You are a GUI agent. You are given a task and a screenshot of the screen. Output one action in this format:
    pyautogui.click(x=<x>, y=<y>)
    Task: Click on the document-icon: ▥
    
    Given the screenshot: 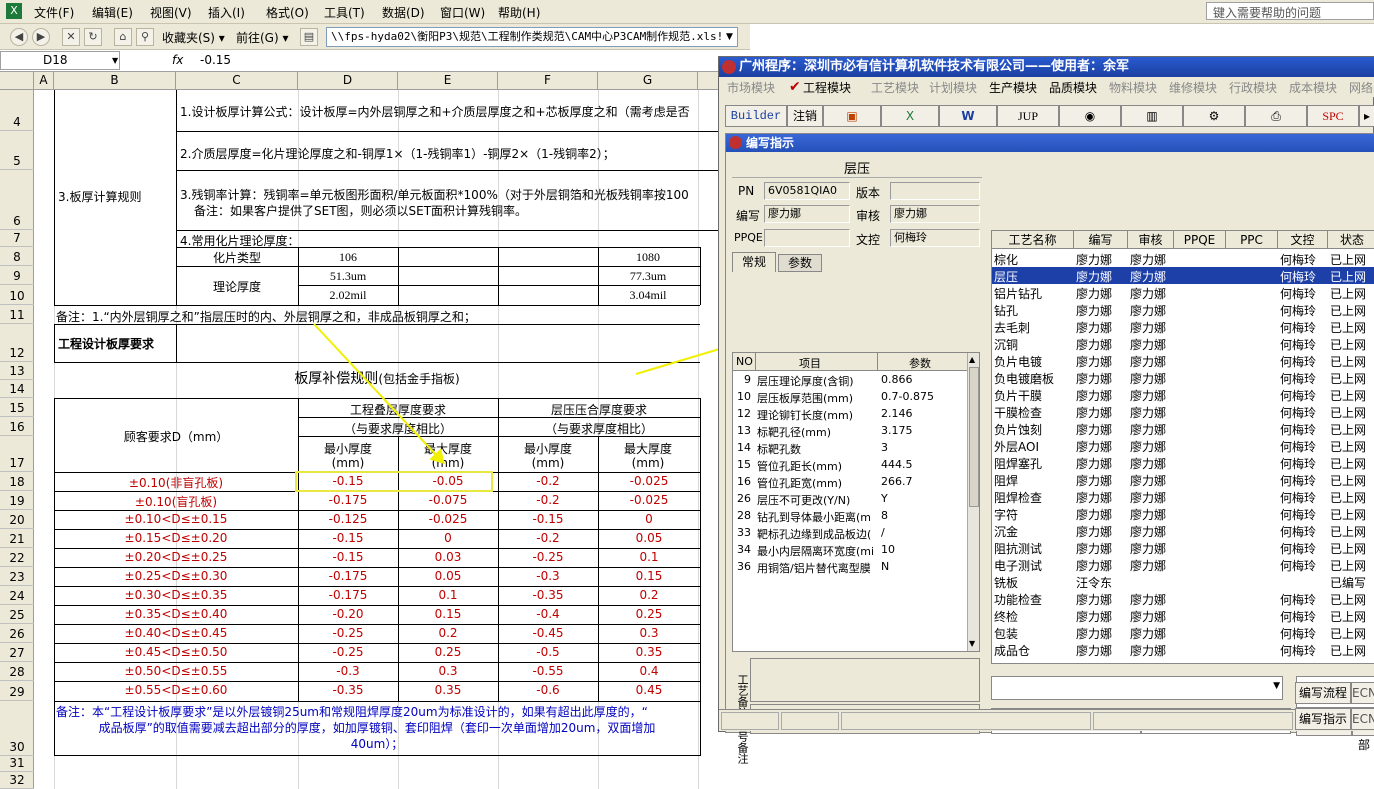 What is the action you would take?
    pyautogui.click(x=1152, y=116)
    